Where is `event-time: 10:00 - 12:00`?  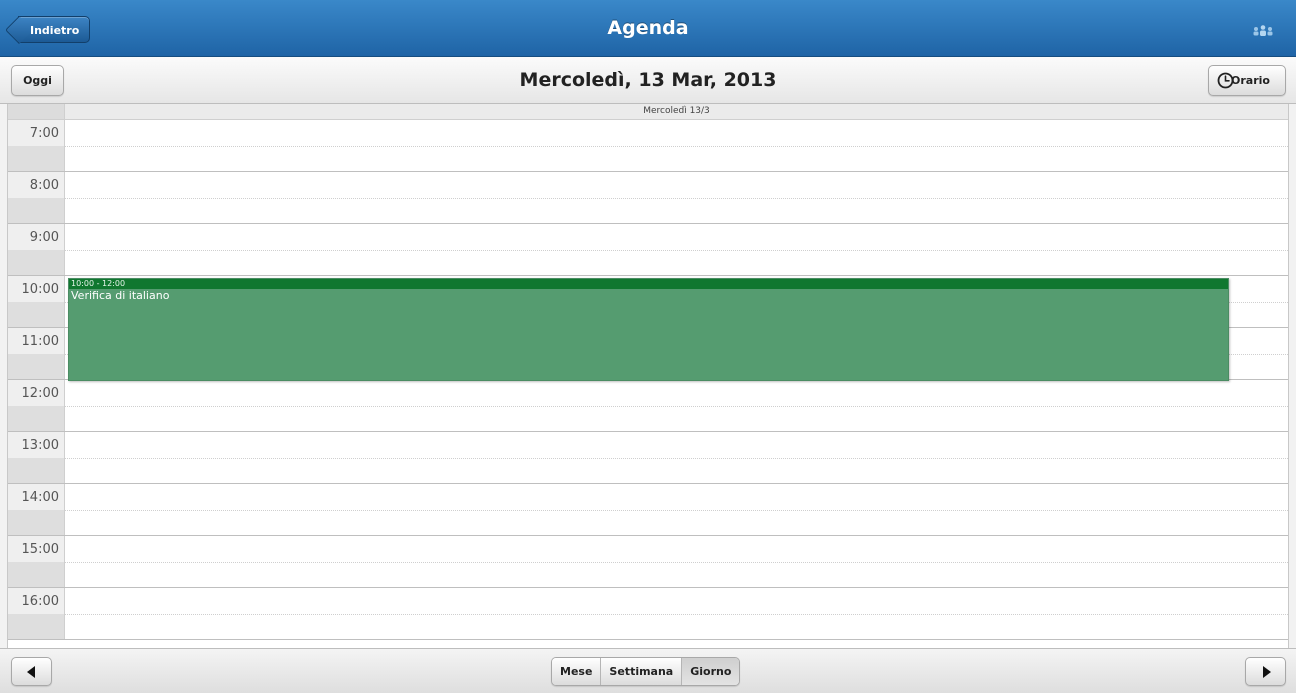 event-time: 10:00 - 12:00 is located at coordinates (648, 284).